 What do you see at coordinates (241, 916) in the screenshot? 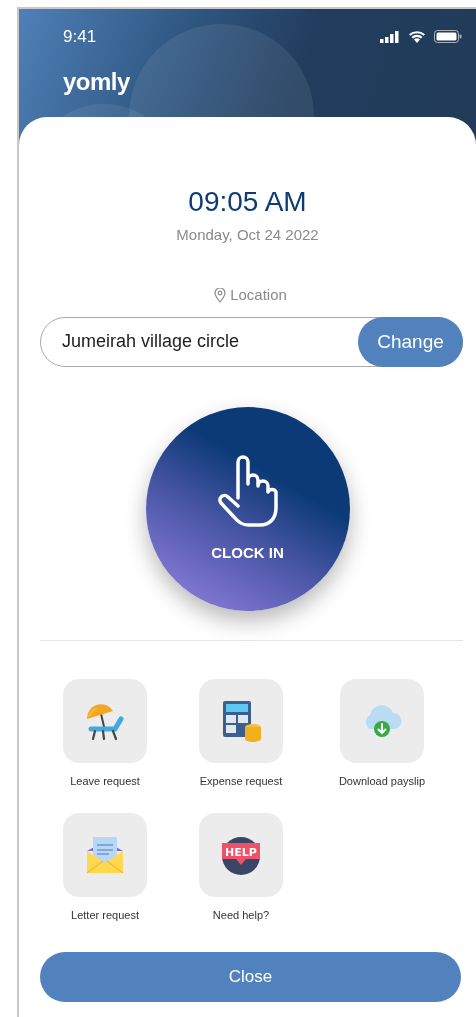
I see `action-label: Need help?` at bounding box center [241, 916].